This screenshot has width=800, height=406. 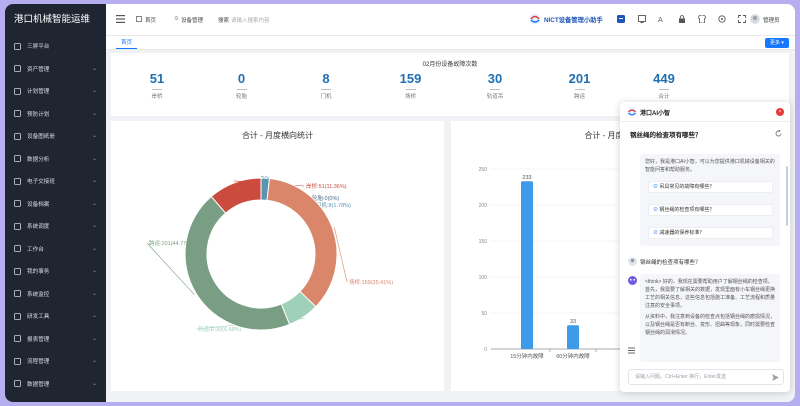 I want to click on translate-icon: A, so click(x=662, y=19).